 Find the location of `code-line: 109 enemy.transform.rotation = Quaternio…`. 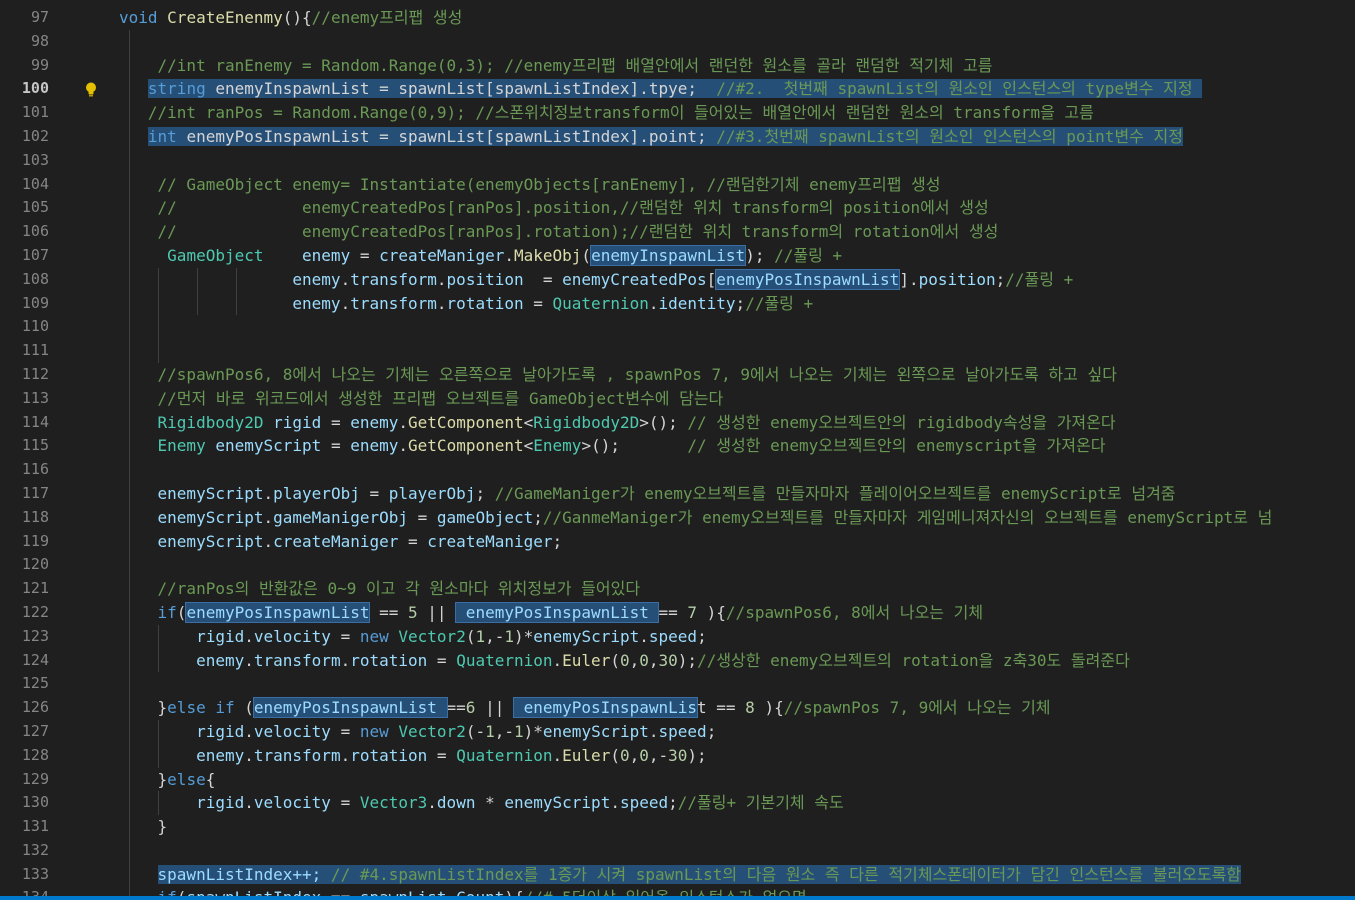

code-line: 109 enemy.transform.rotation = Quaternio… is located at coordinates (677, 303).